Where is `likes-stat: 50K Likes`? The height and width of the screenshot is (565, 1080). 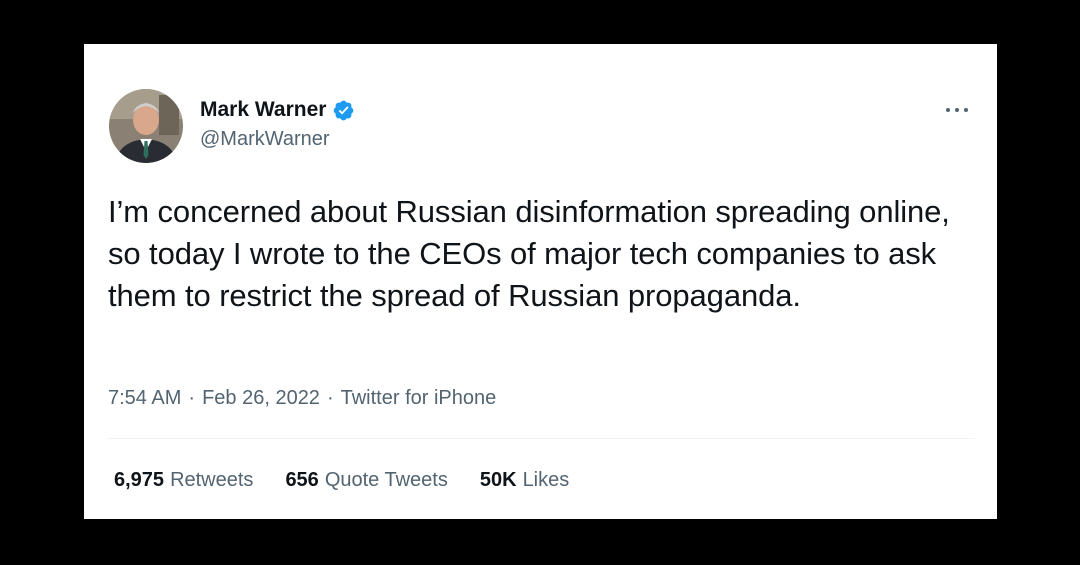 likes-stat: 50K Likes is located at coordinates (524, 480).